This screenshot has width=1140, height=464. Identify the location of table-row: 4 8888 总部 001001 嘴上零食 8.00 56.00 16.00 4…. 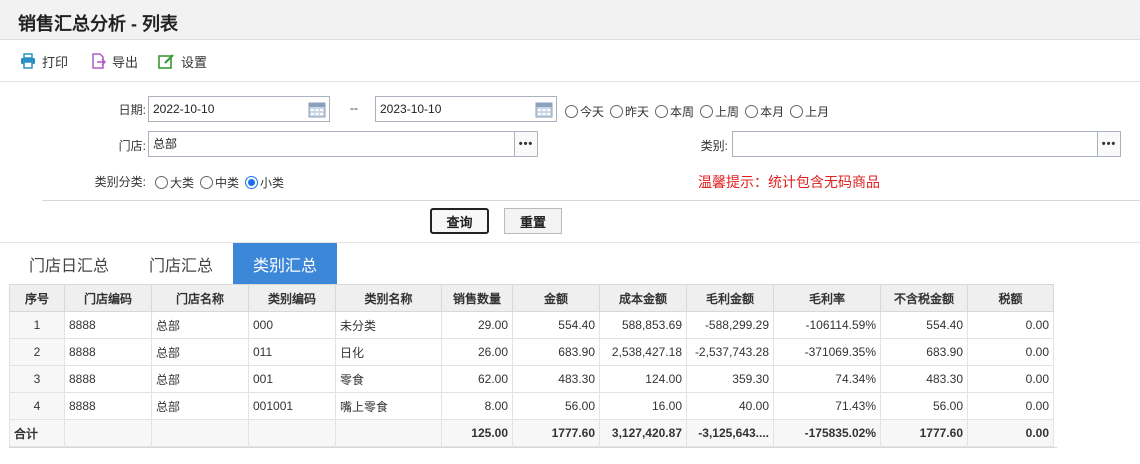
(531, 406).